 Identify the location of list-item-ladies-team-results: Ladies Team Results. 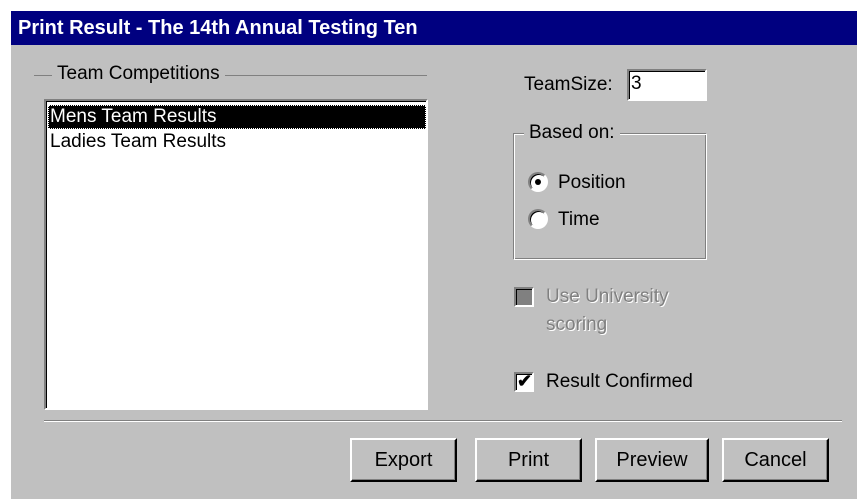
(137, 142).